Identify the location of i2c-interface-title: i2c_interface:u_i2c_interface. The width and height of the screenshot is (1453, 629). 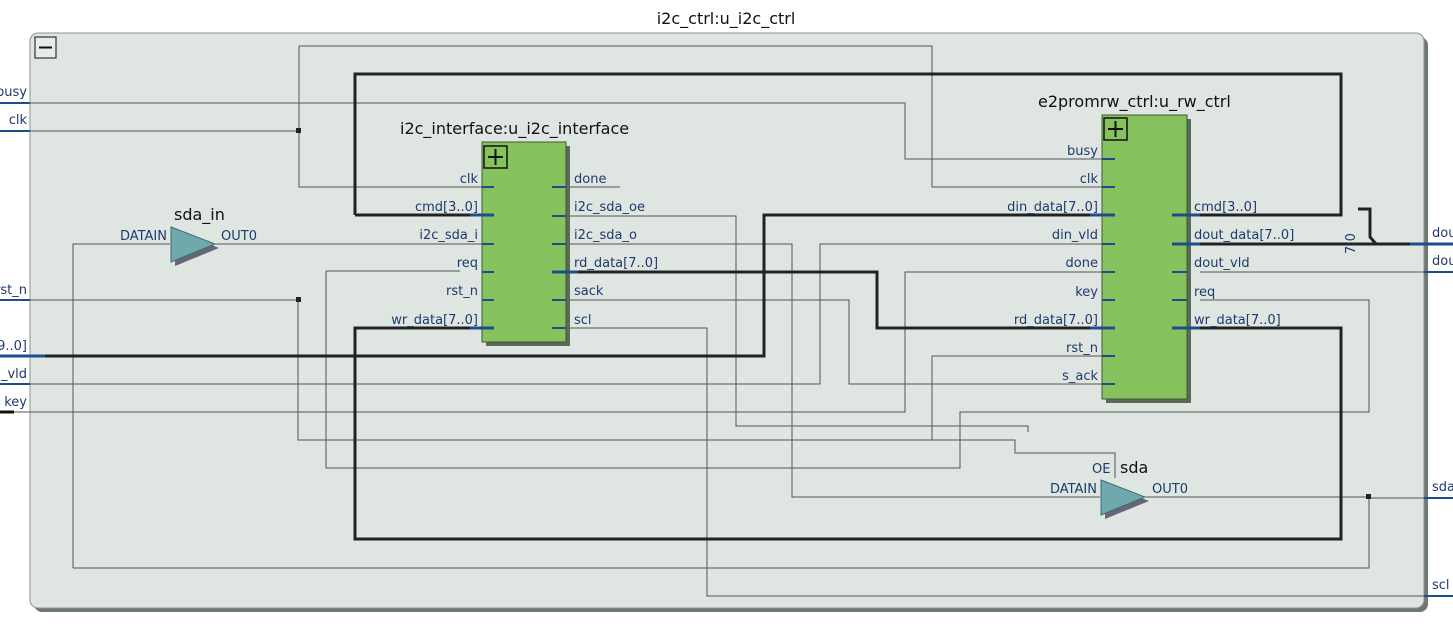
(514, 129).